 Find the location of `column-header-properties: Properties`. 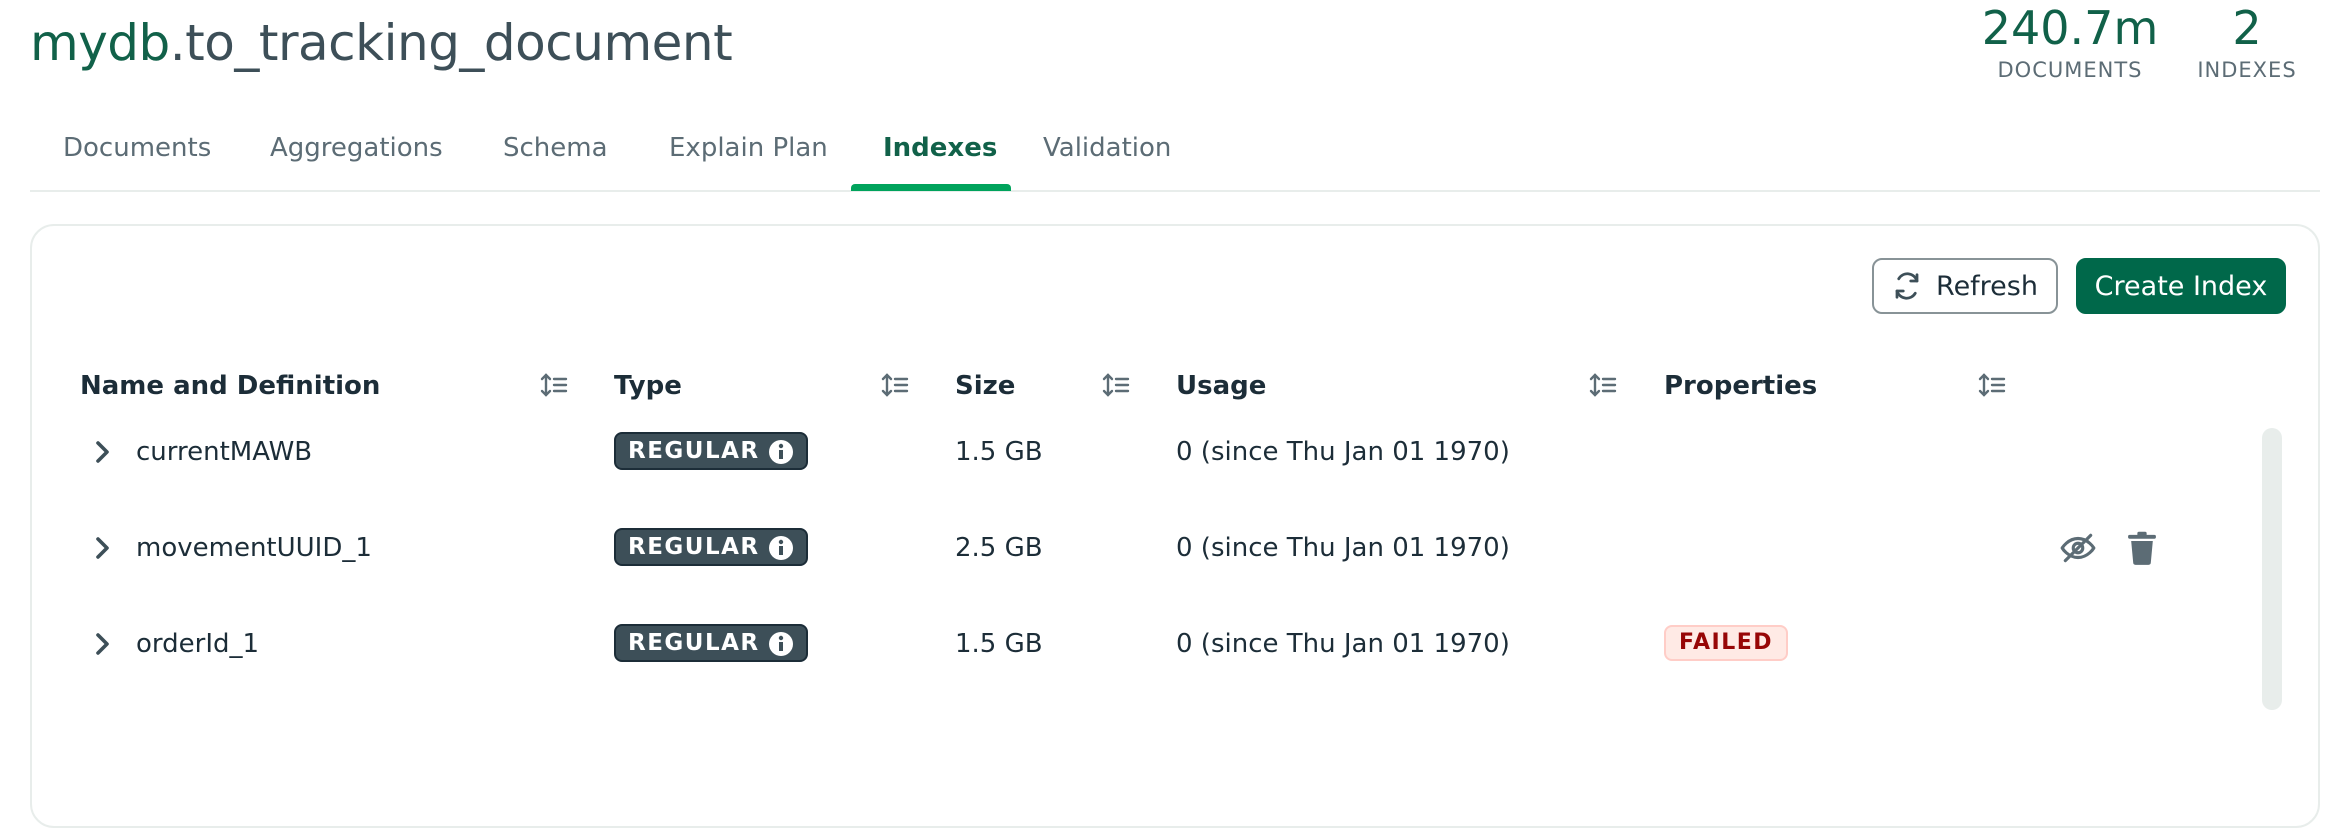

column-header-properties: Properties is located at coordinates (1740, 386).